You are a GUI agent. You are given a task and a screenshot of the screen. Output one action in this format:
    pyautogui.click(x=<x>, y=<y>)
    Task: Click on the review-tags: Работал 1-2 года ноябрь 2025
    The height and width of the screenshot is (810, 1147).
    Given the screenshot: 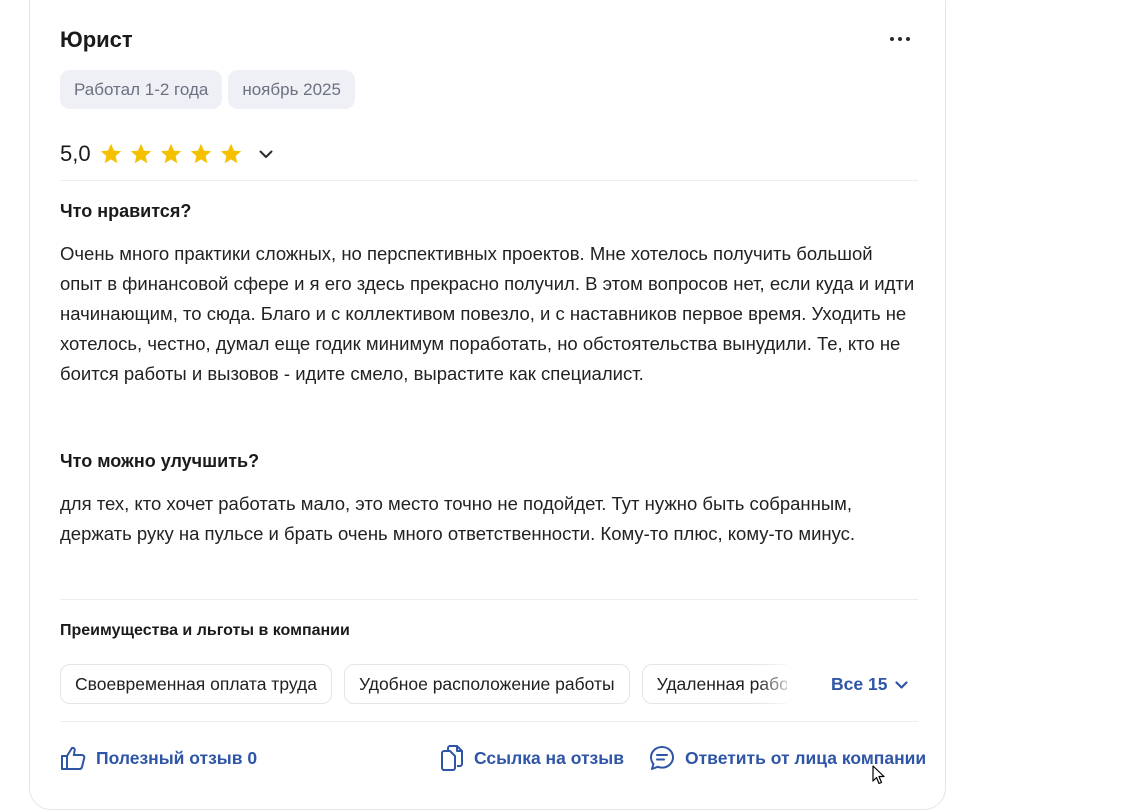 What is the action you would take?
    pyautogui.click(x=207, y=89)
    